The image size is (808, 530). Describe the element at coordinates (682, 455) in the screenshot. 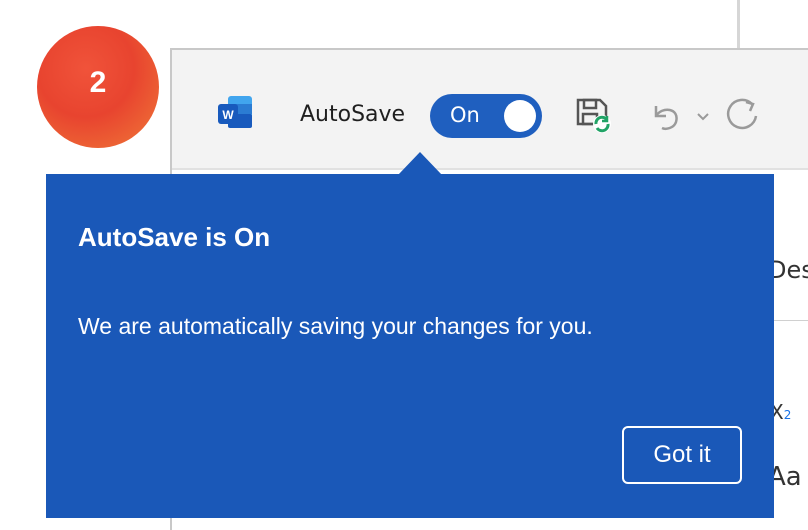

I see `got-it-button: Got it` at that location.